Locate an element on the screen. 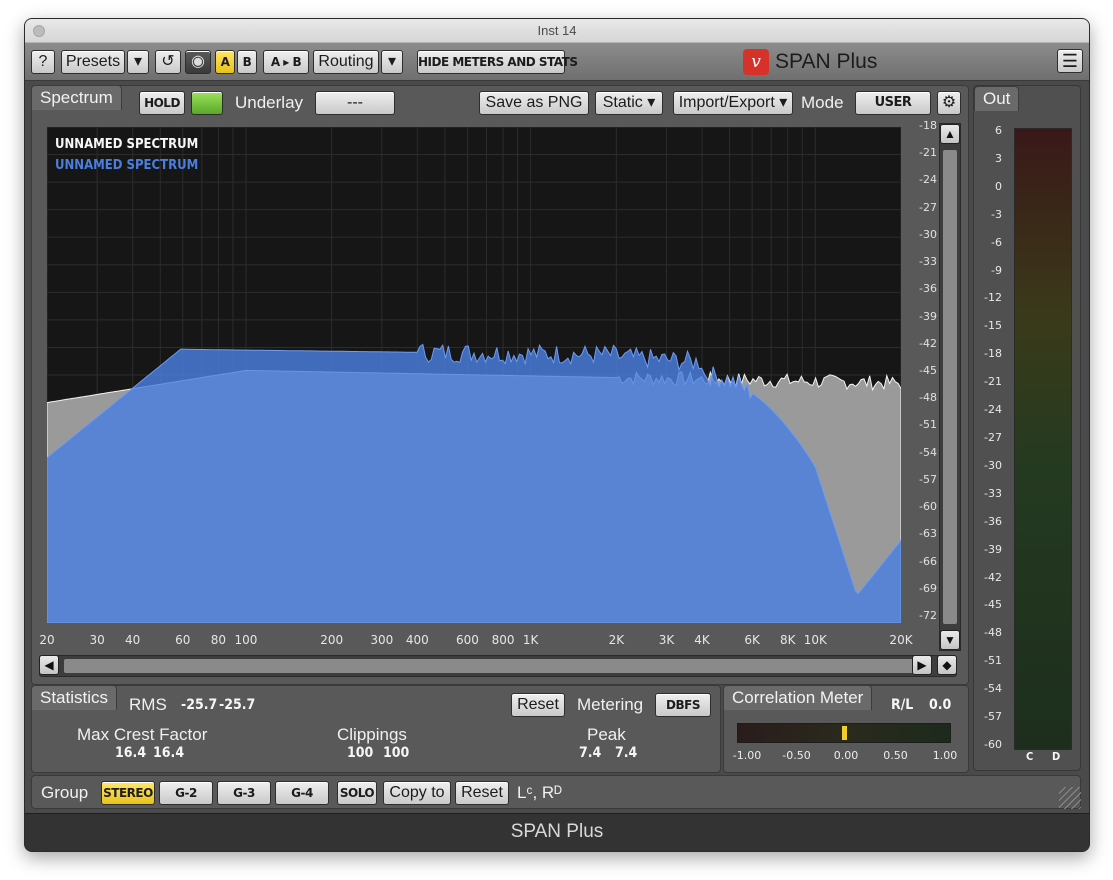  hold-indicator is located at coordinates (207, 103).